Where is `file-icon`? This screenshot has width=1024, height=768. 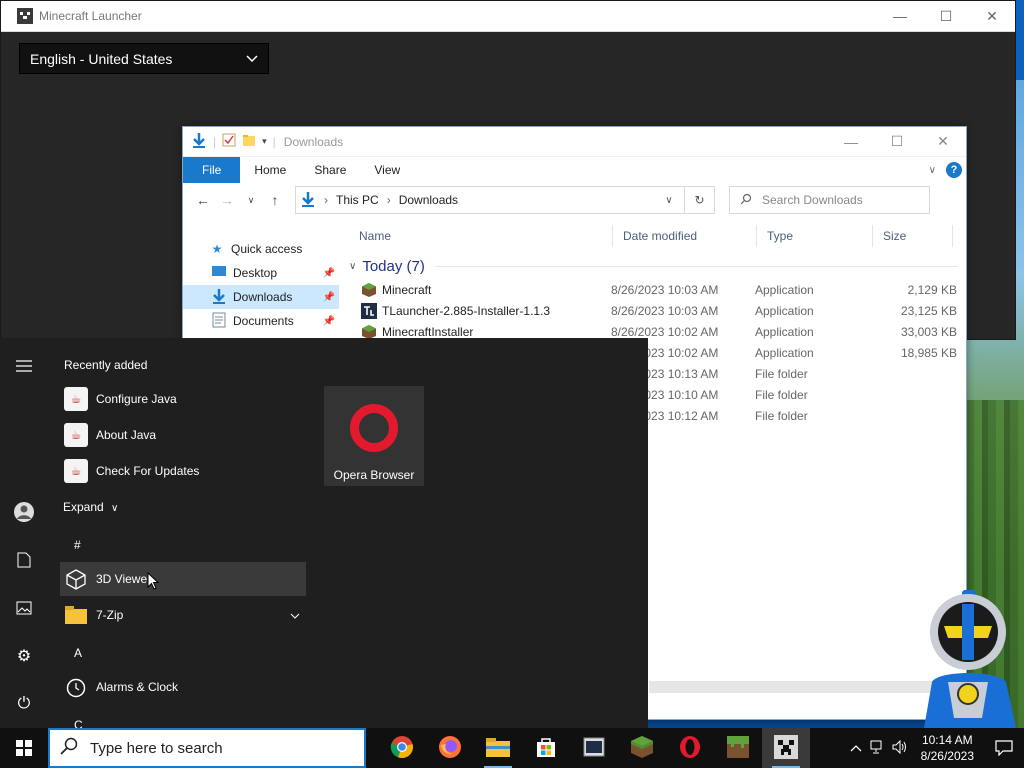 file-icon is located at coordinates (369, 290).